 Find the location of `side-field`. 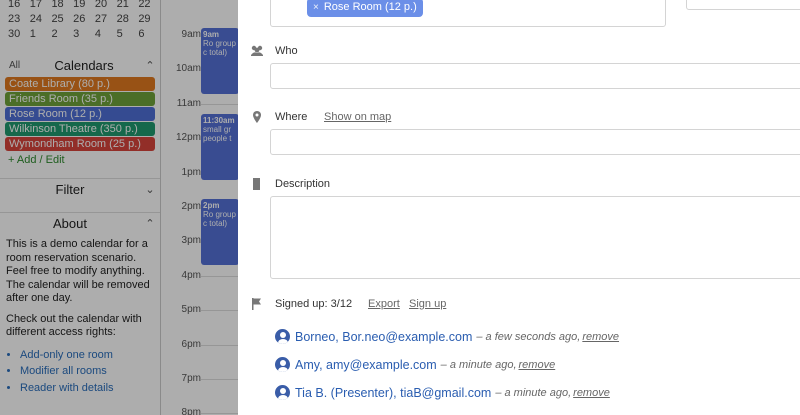

side-field is located at coordinates (743, 5).